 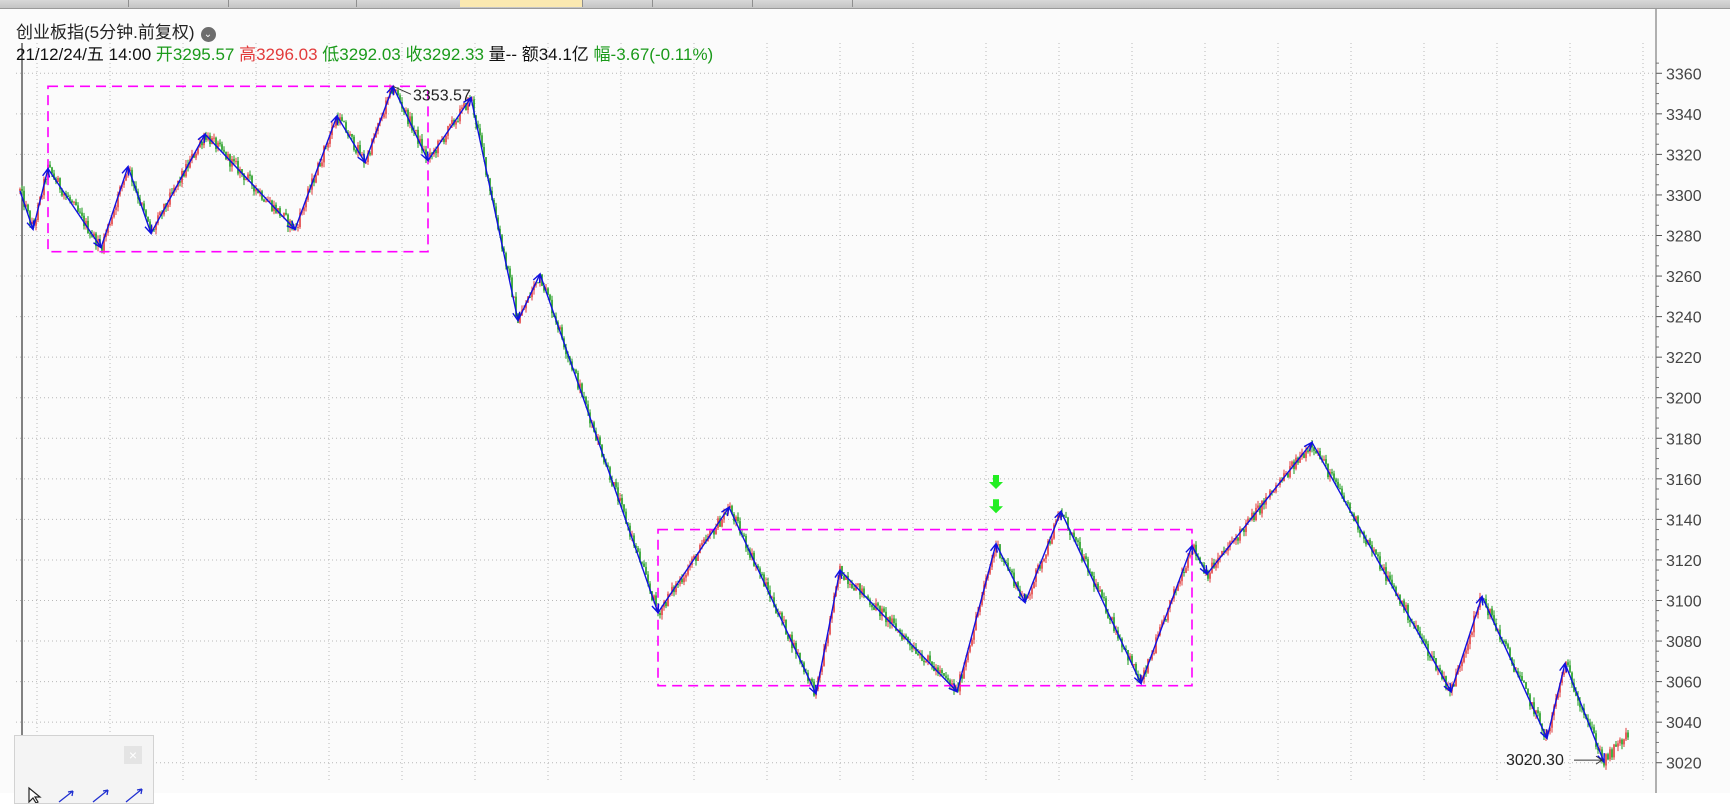 I want to click on low-annotation-label: 3020.30, so click(x=1535, y=760).